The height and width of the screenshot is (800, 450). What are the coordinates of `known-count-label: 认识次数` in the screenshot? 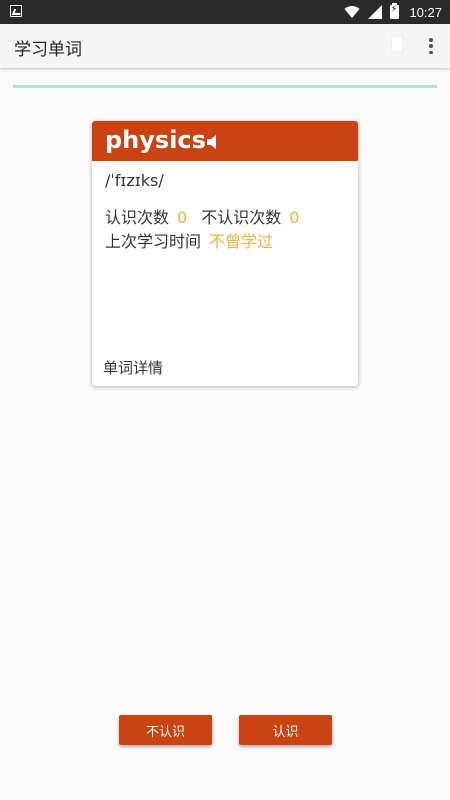 It's located at (137, 217).